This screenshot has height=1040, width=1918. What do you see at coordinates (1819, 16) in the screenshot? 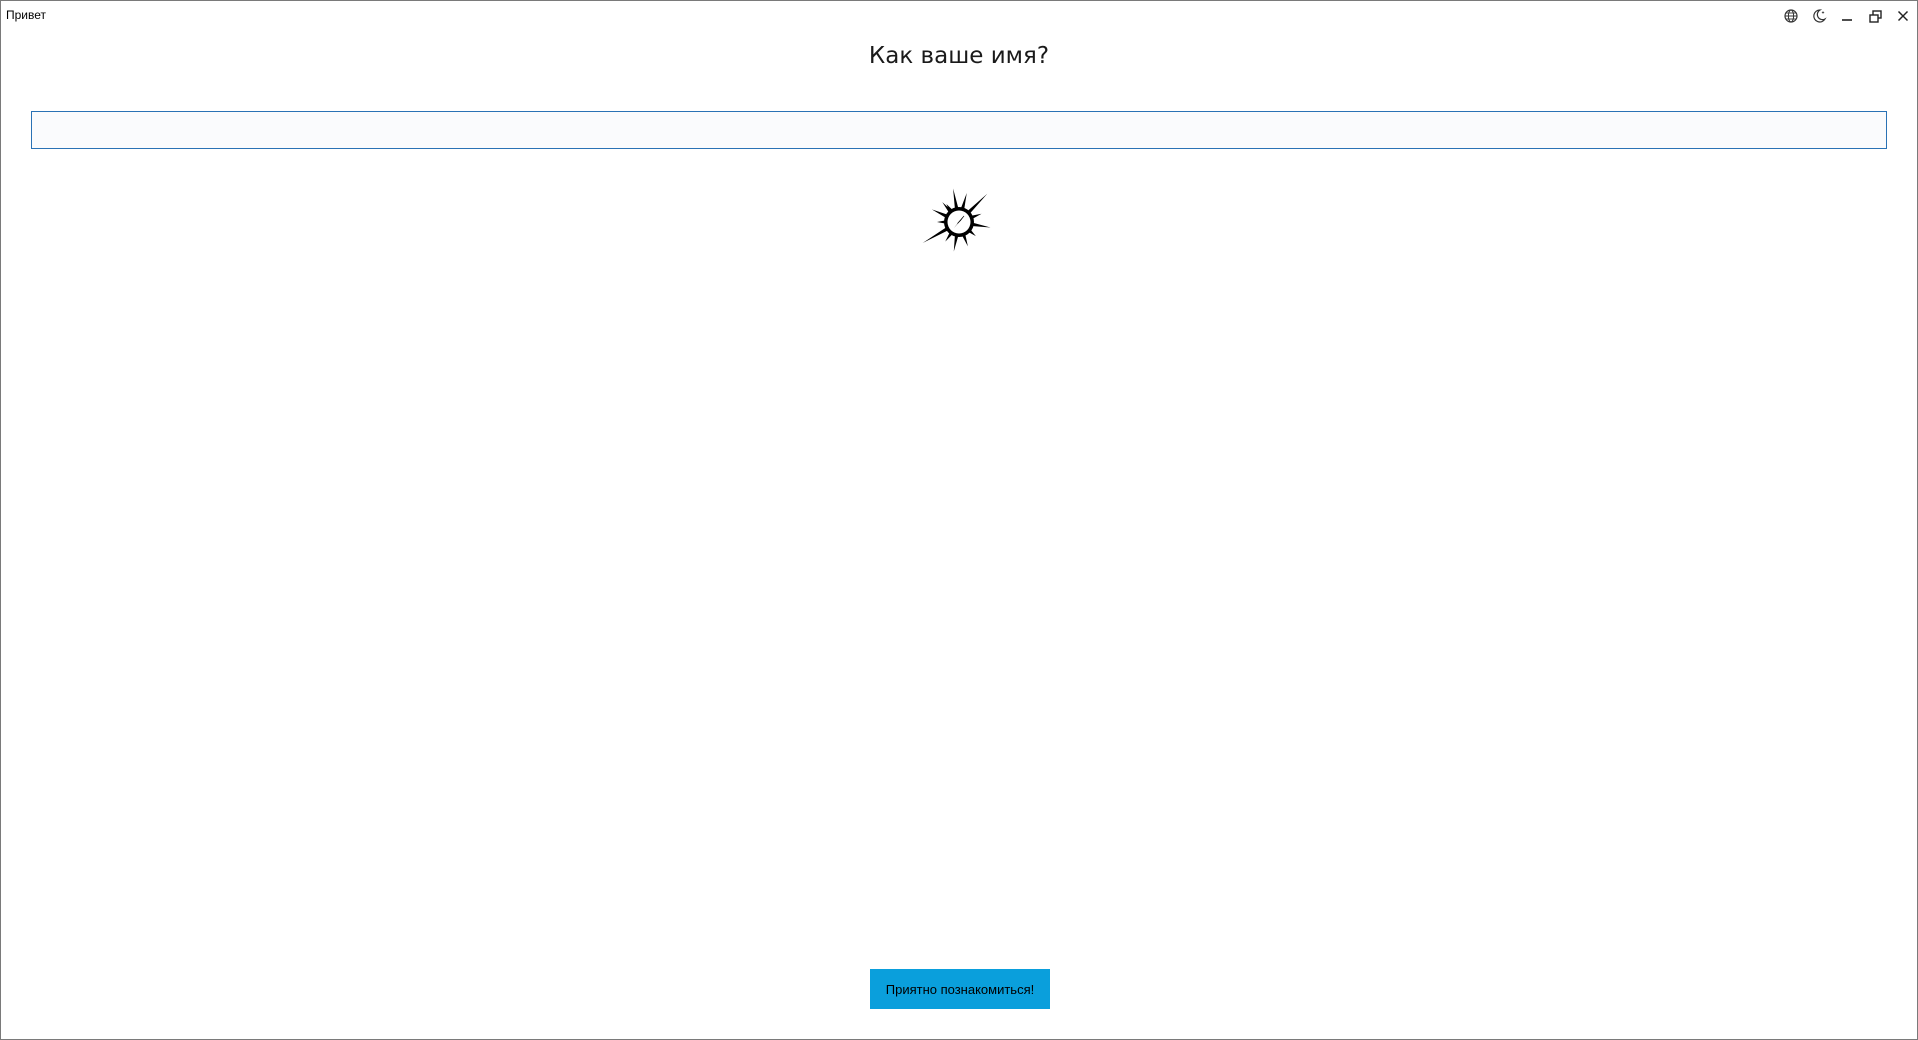
I see `moon-icon` at bounding box center [1819, 16].